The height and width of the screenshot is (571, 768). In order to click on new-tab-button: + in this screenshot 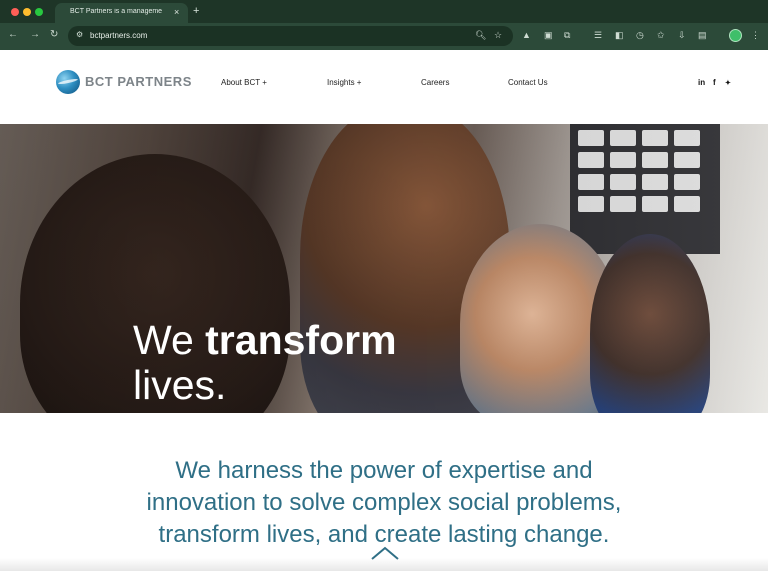, I will do `click(196, 11)`.